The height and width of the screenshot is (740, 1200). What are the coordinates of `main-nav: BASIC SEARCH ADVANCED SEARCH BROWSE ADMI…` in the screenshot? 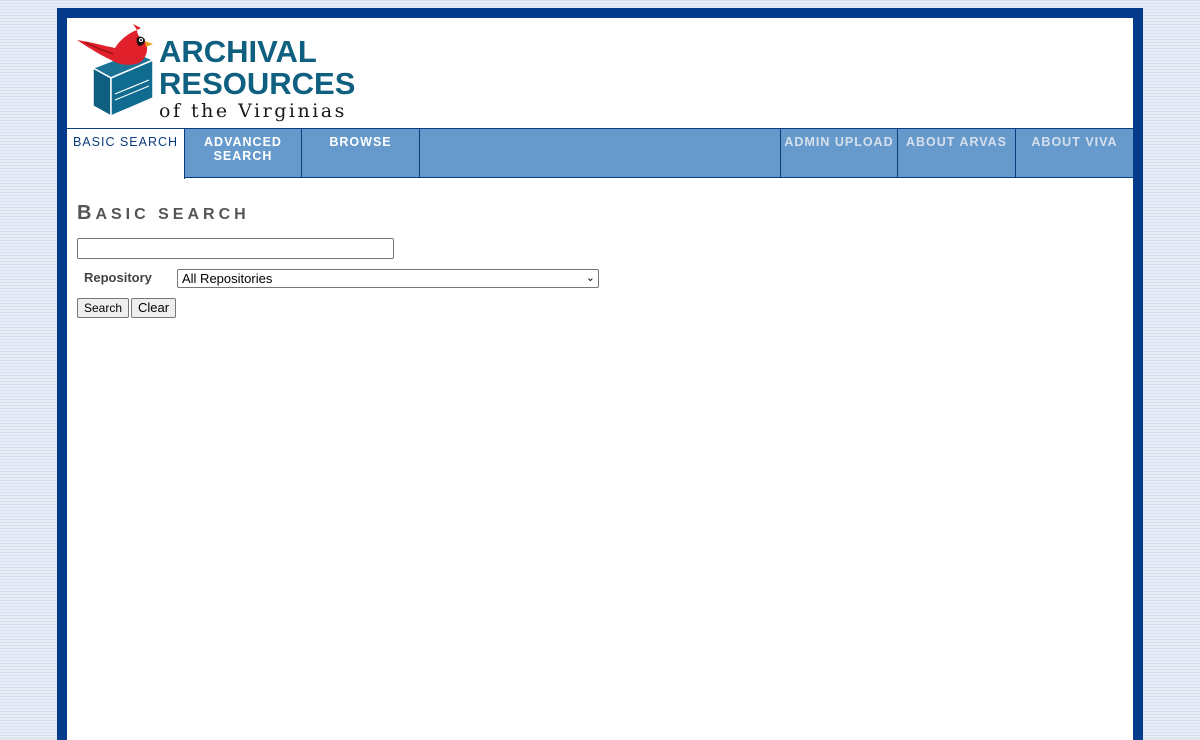 It's located at (600, 153).